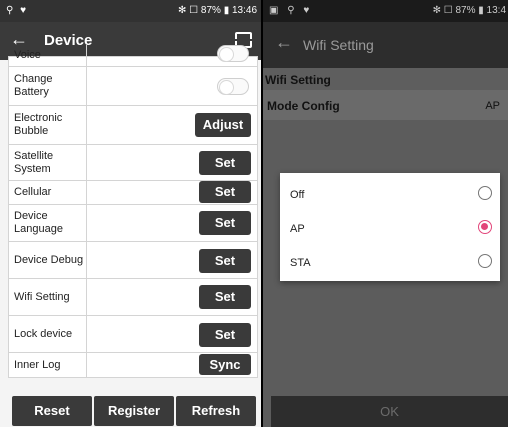 The image size is (508, 427). Describe the element at coordinates (233, 86) in the screenshot. I see `change-battery-toggle` at that location.